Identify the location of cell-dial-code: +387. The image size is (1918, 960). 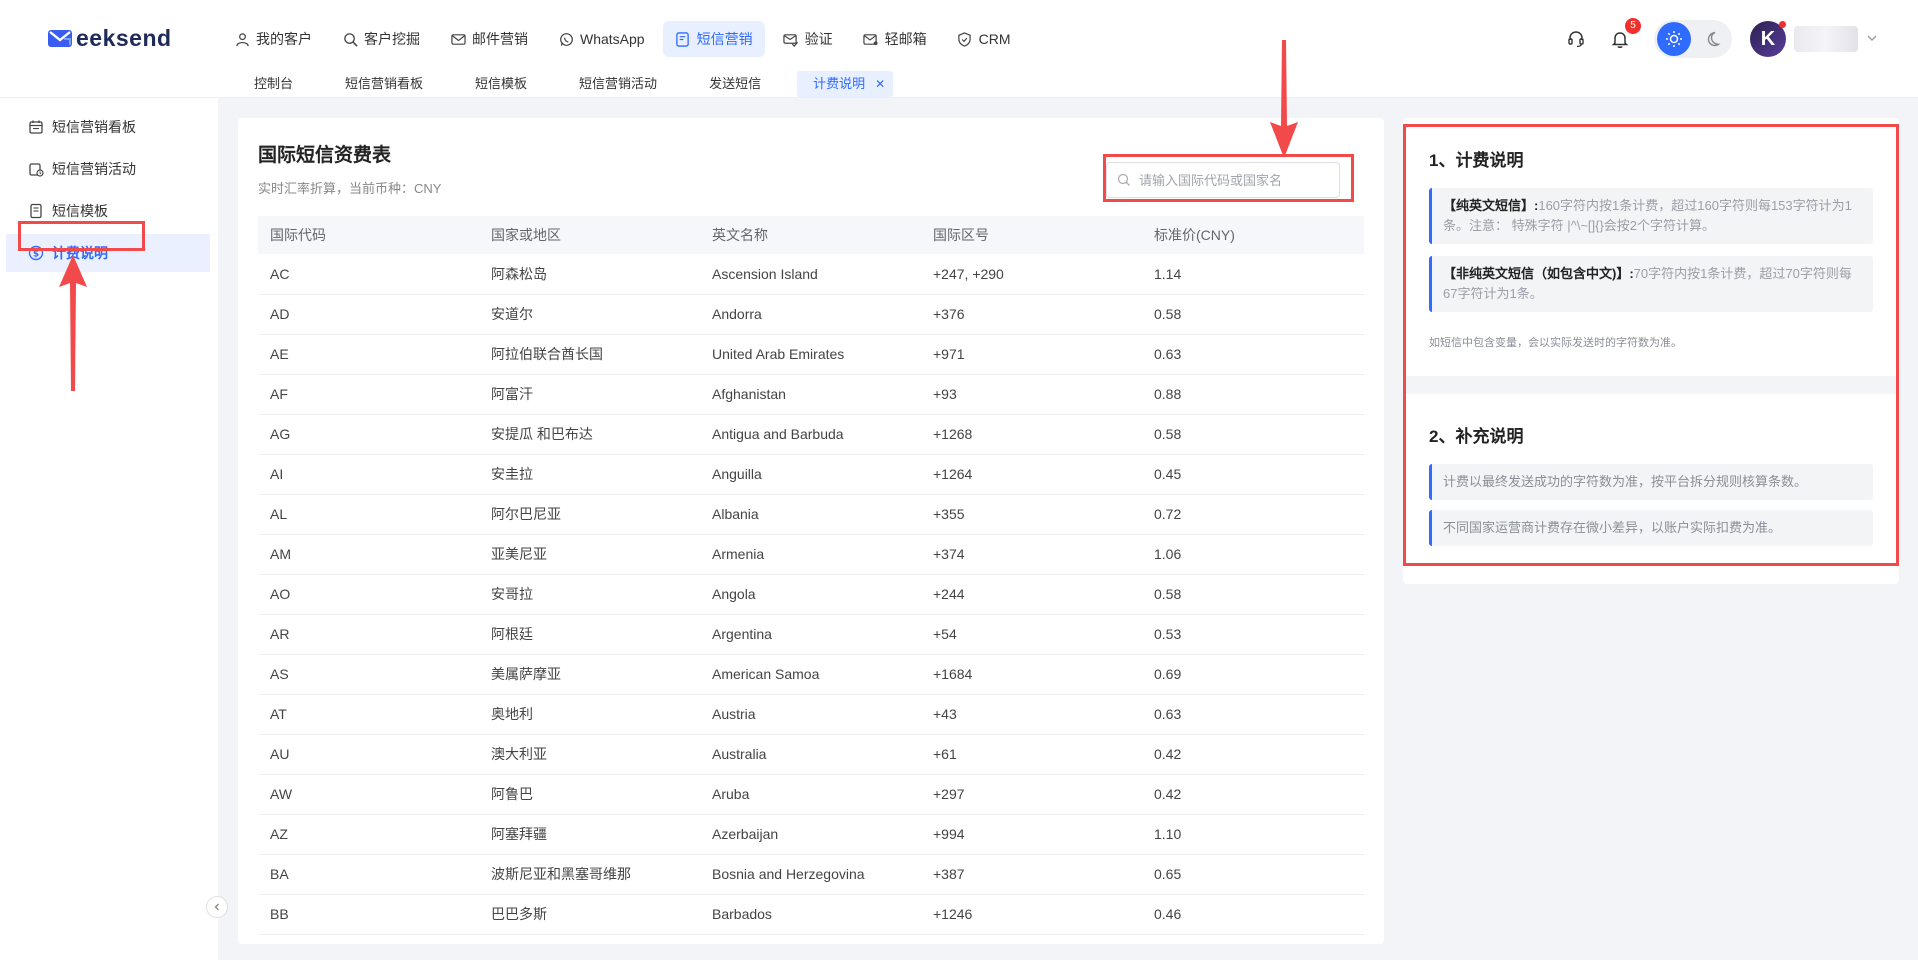
(1031, 874).